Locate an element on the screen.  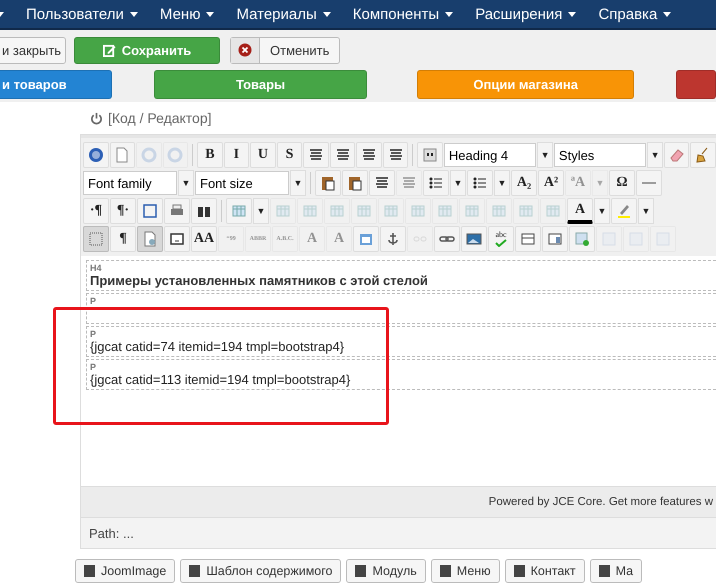
format-button: ·¶ is located at coordinates (96, 211).